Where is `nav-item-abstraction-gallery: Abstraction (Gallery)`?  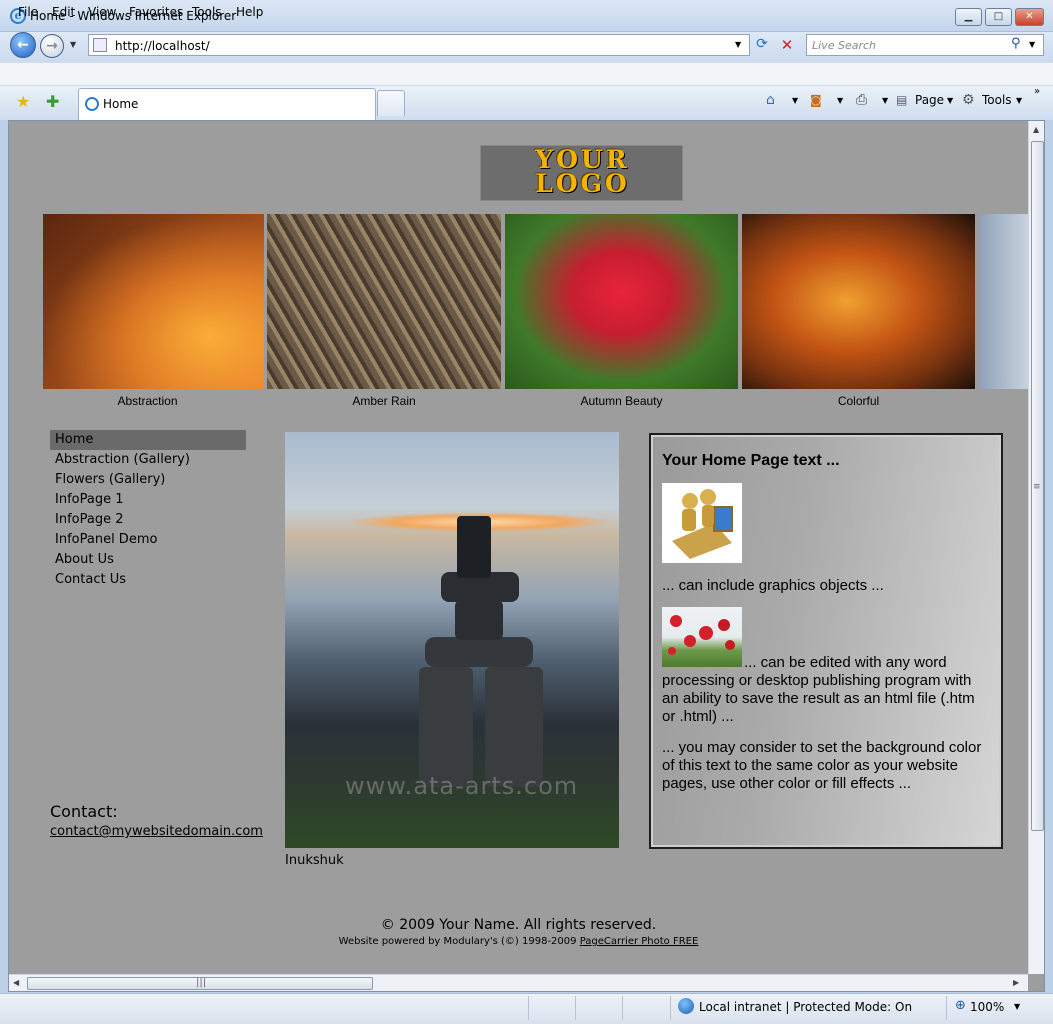 nav-item-abstraction-gallery: Abstraction (Gallery) is located at coordinates (148, 460).